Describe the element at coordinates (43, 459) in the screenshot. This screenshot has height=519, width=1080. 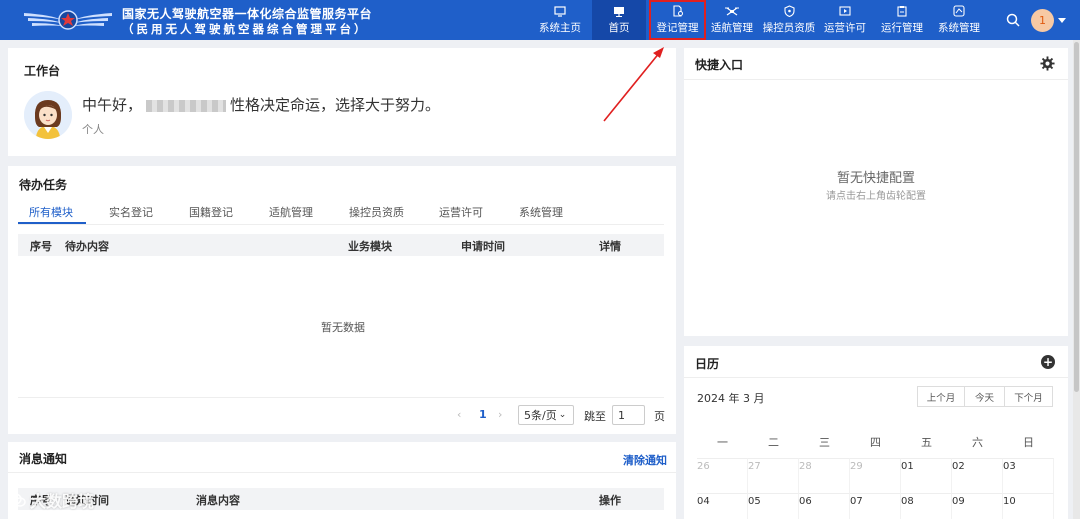
I see `message-title: 消息通知` at that location.